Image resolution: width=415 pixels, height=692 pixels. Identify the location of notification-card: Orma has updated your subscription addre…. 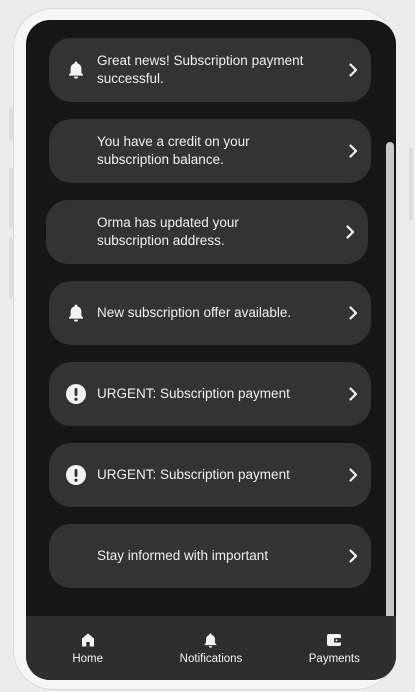
(207, 232).